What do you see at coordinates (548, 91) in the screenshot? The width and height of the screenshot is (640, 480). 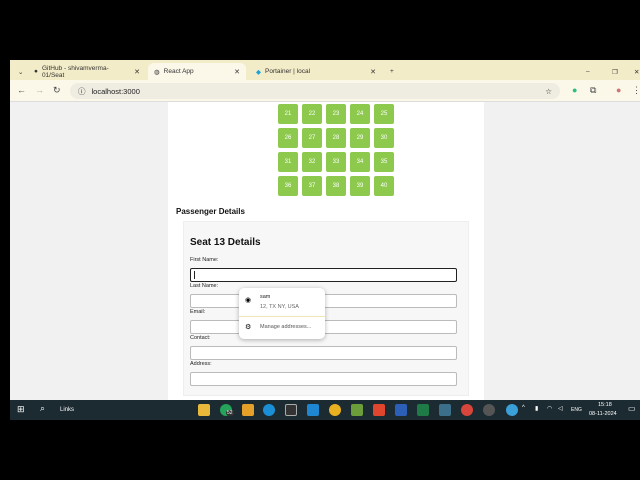 I see `bookmark-star-icon: ☆` at bounding box center [548, 91].